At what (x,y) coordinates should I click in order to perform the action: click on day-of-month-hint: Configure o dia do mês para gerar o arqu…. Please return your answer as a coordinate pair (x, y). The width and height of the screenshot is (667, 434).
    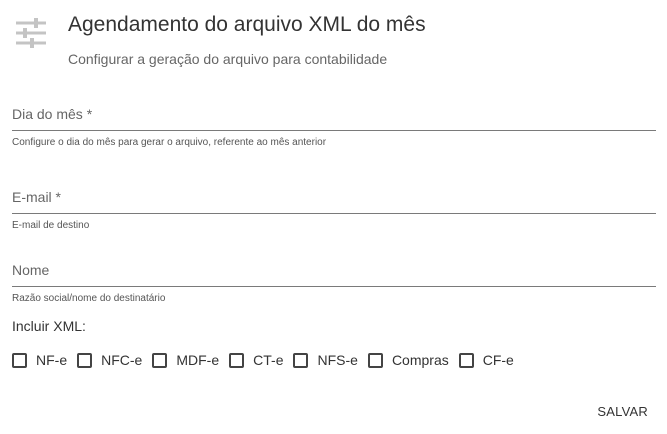
    Looking at the image, I should click on (169, 142).